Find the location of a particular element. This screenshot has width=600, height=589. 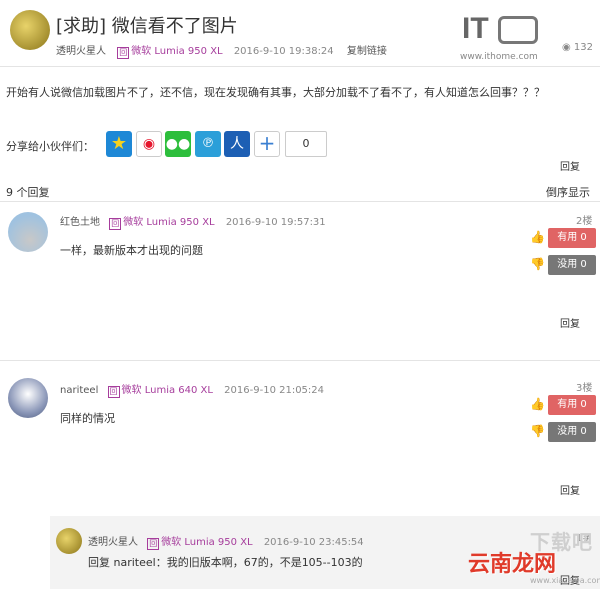

view-count: ◉ 132 is located at coordinates (577, 47).